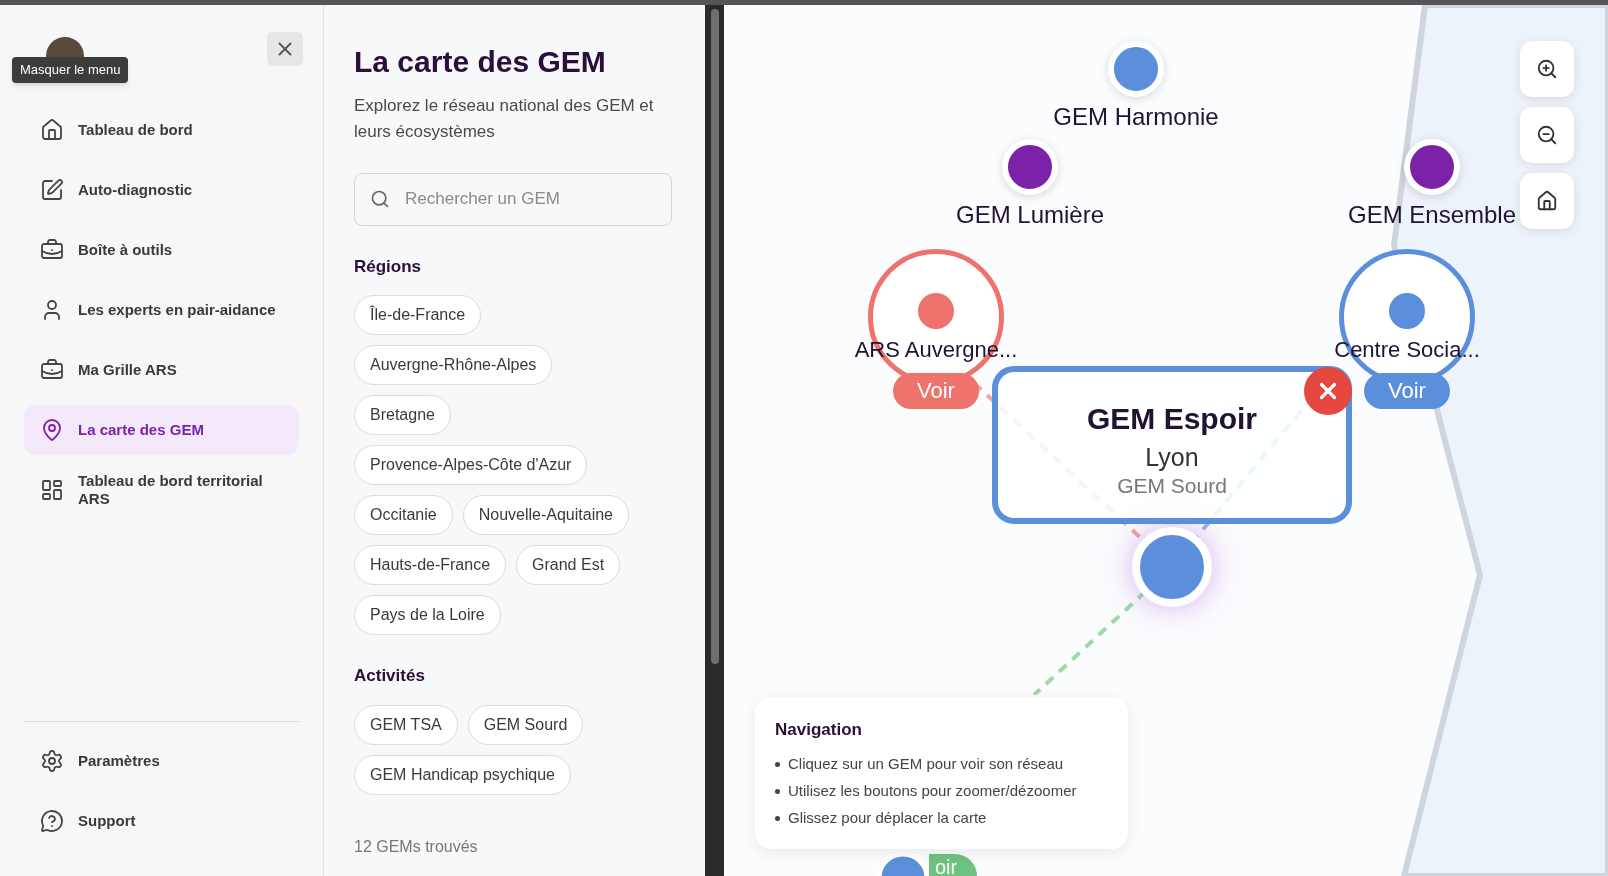 The width and height of the screenshot is (1608, 876). I want to click on filter-chip: Pays de la Loire, so click(427, 615).